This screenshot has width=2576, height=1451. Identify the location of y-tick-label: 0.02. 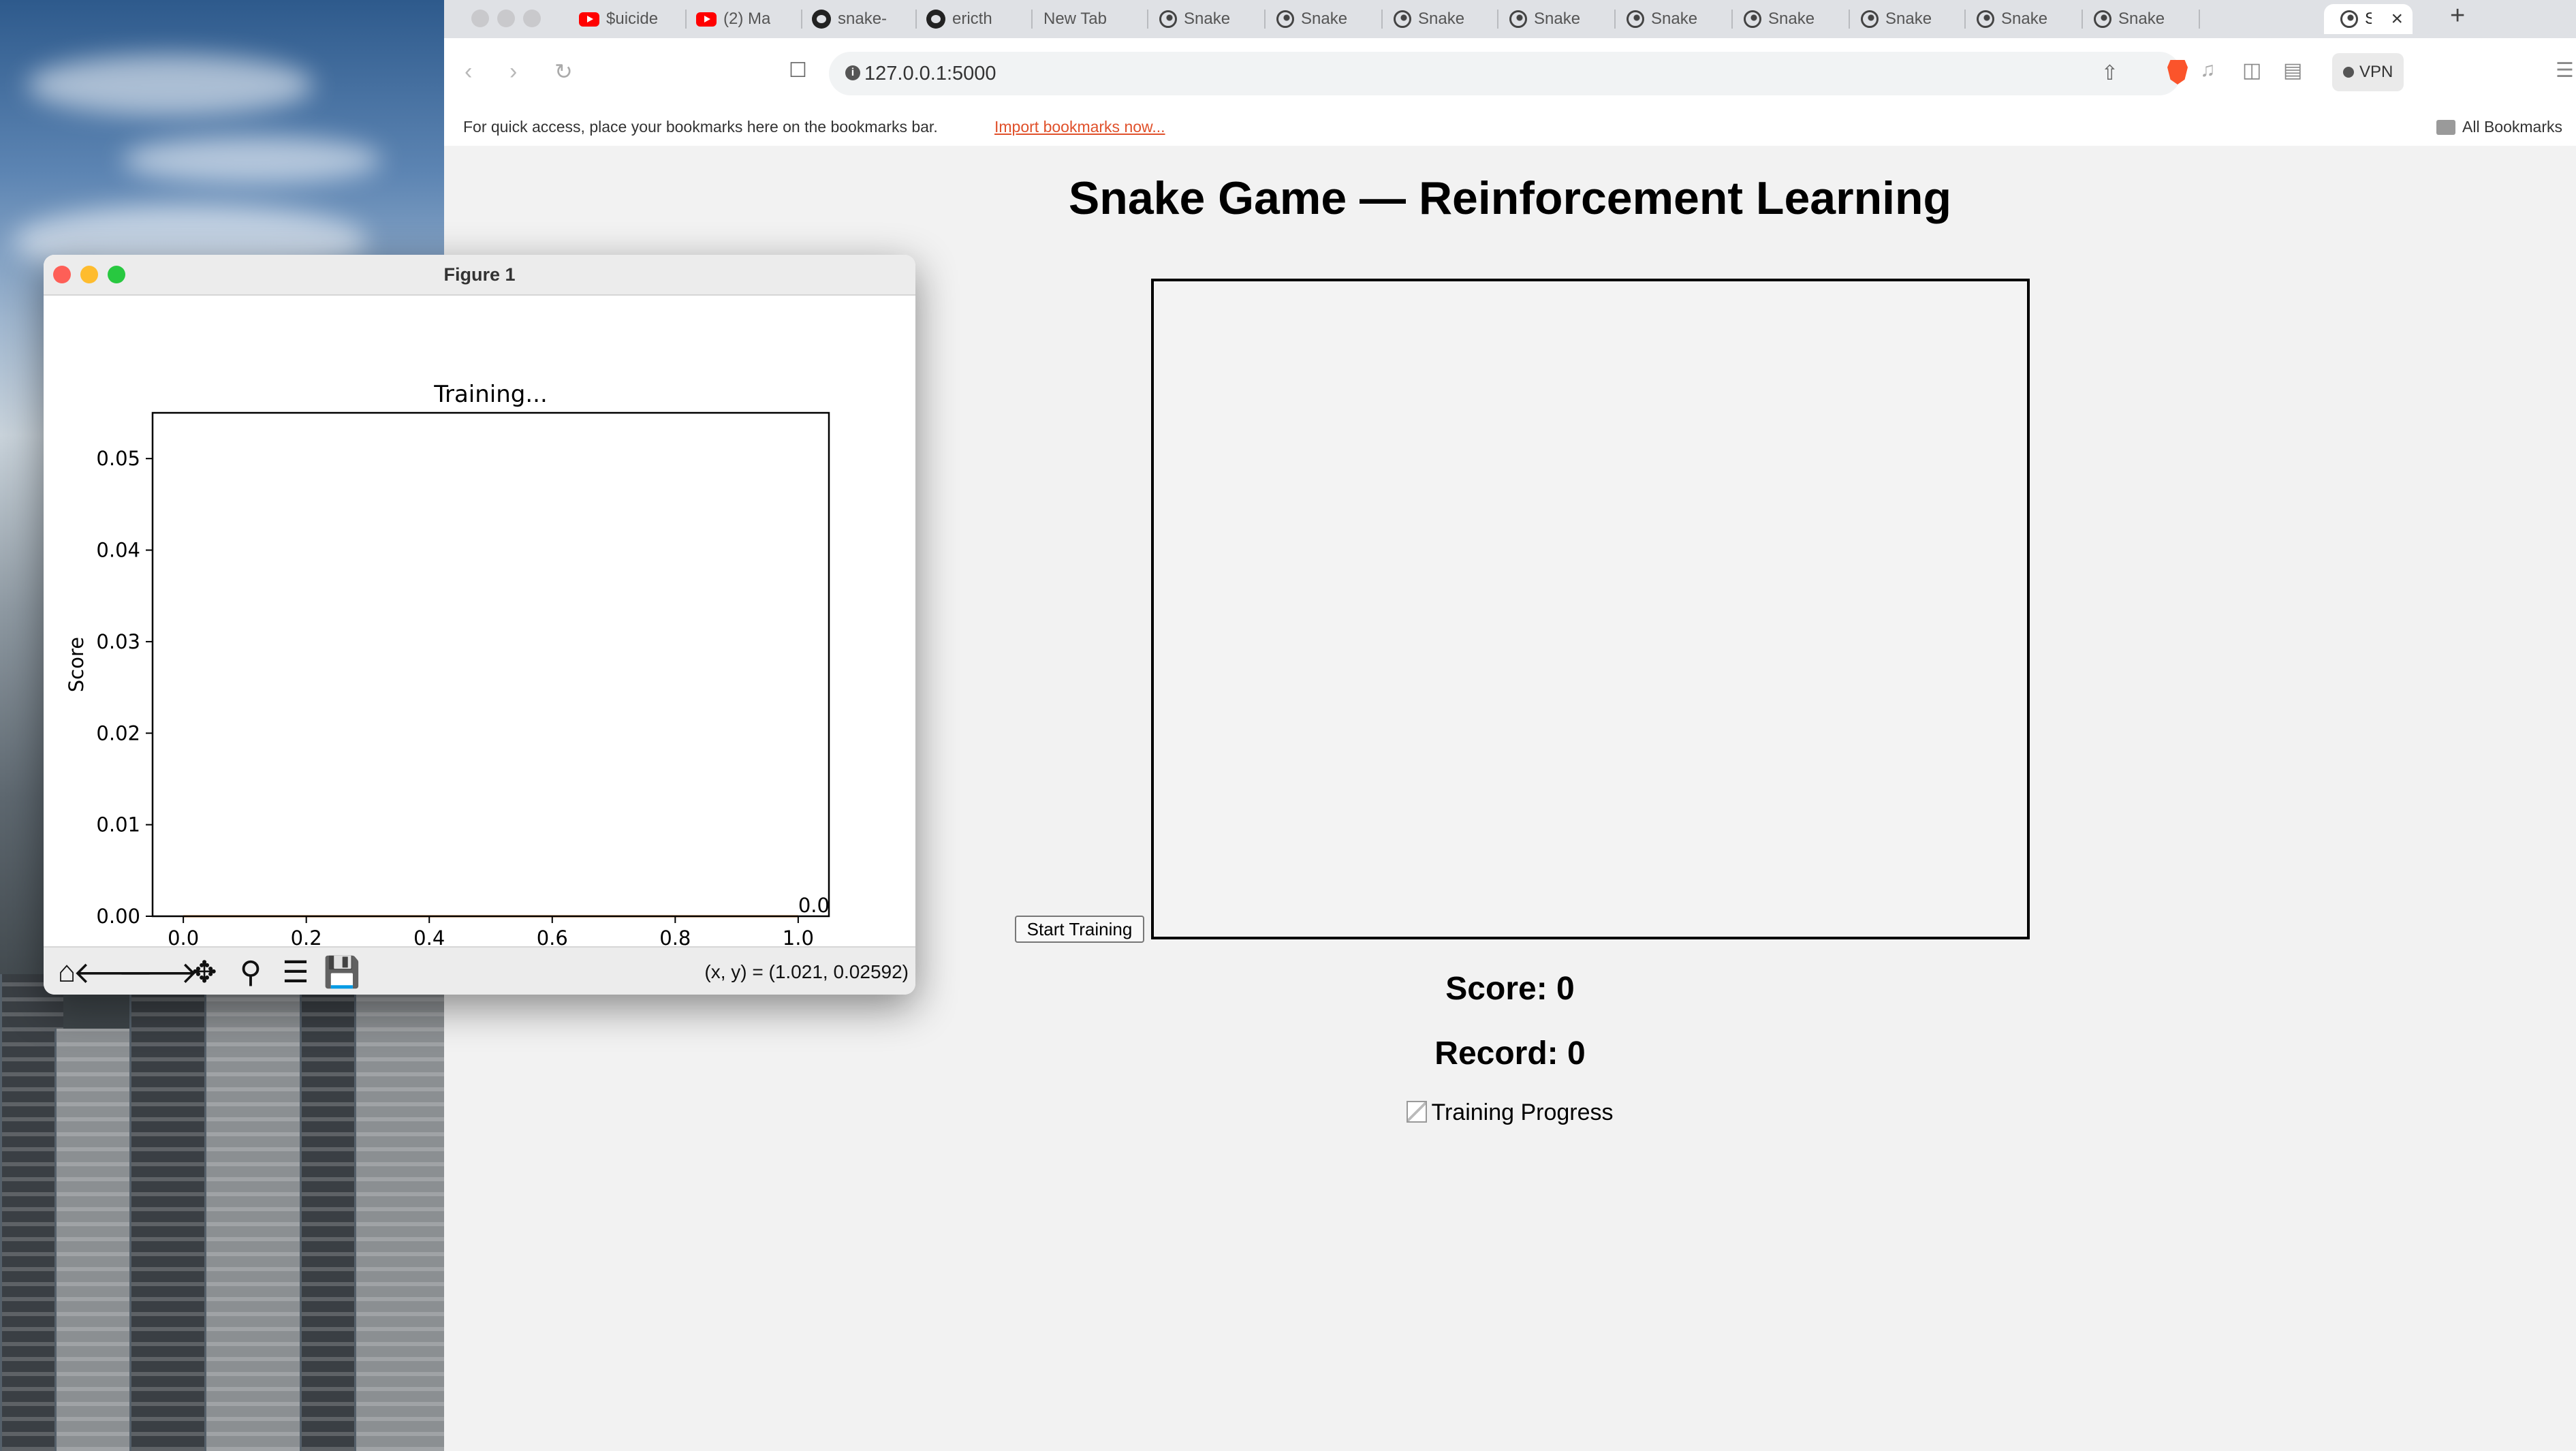
(118, 733).